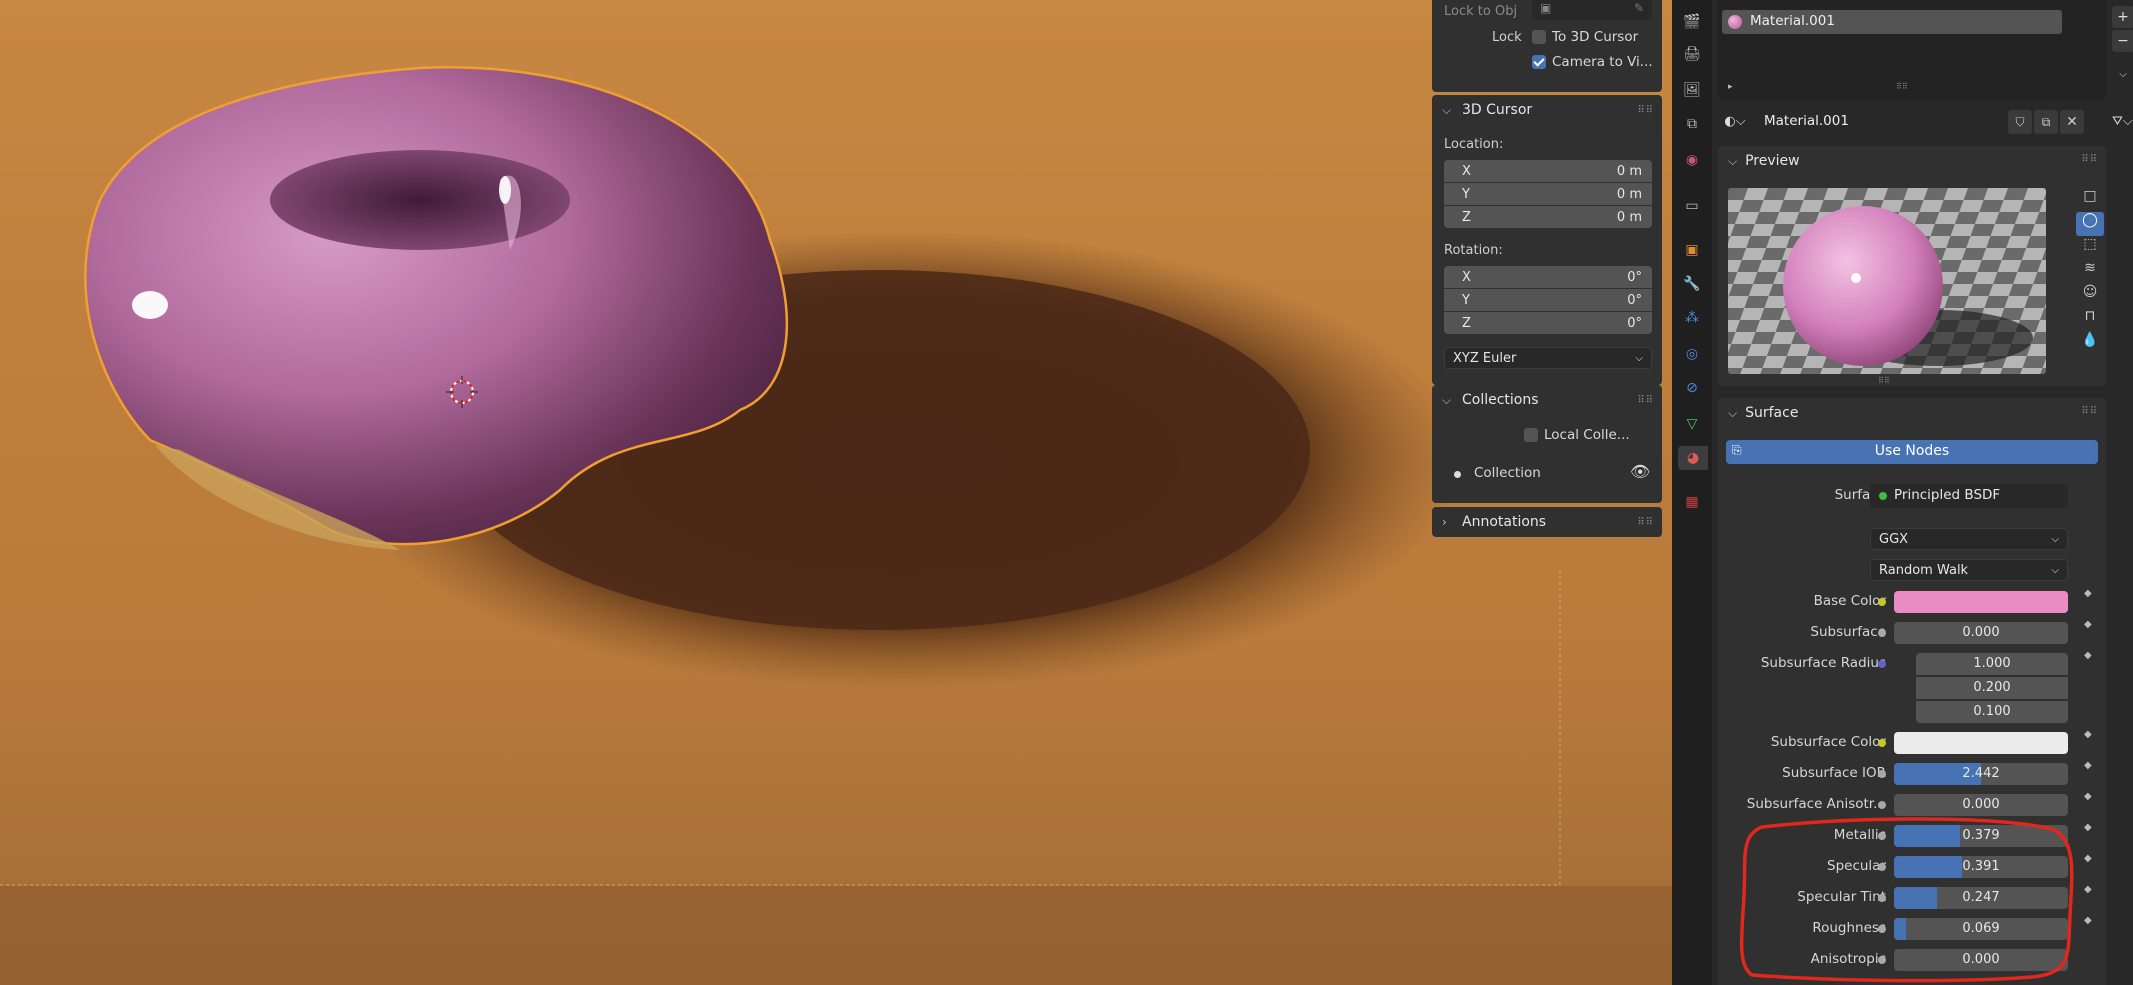 The height and width of the screenshot is (985, 2133). I want to click on fake-user-shield-icon: ⛉, so click(2020, 122).